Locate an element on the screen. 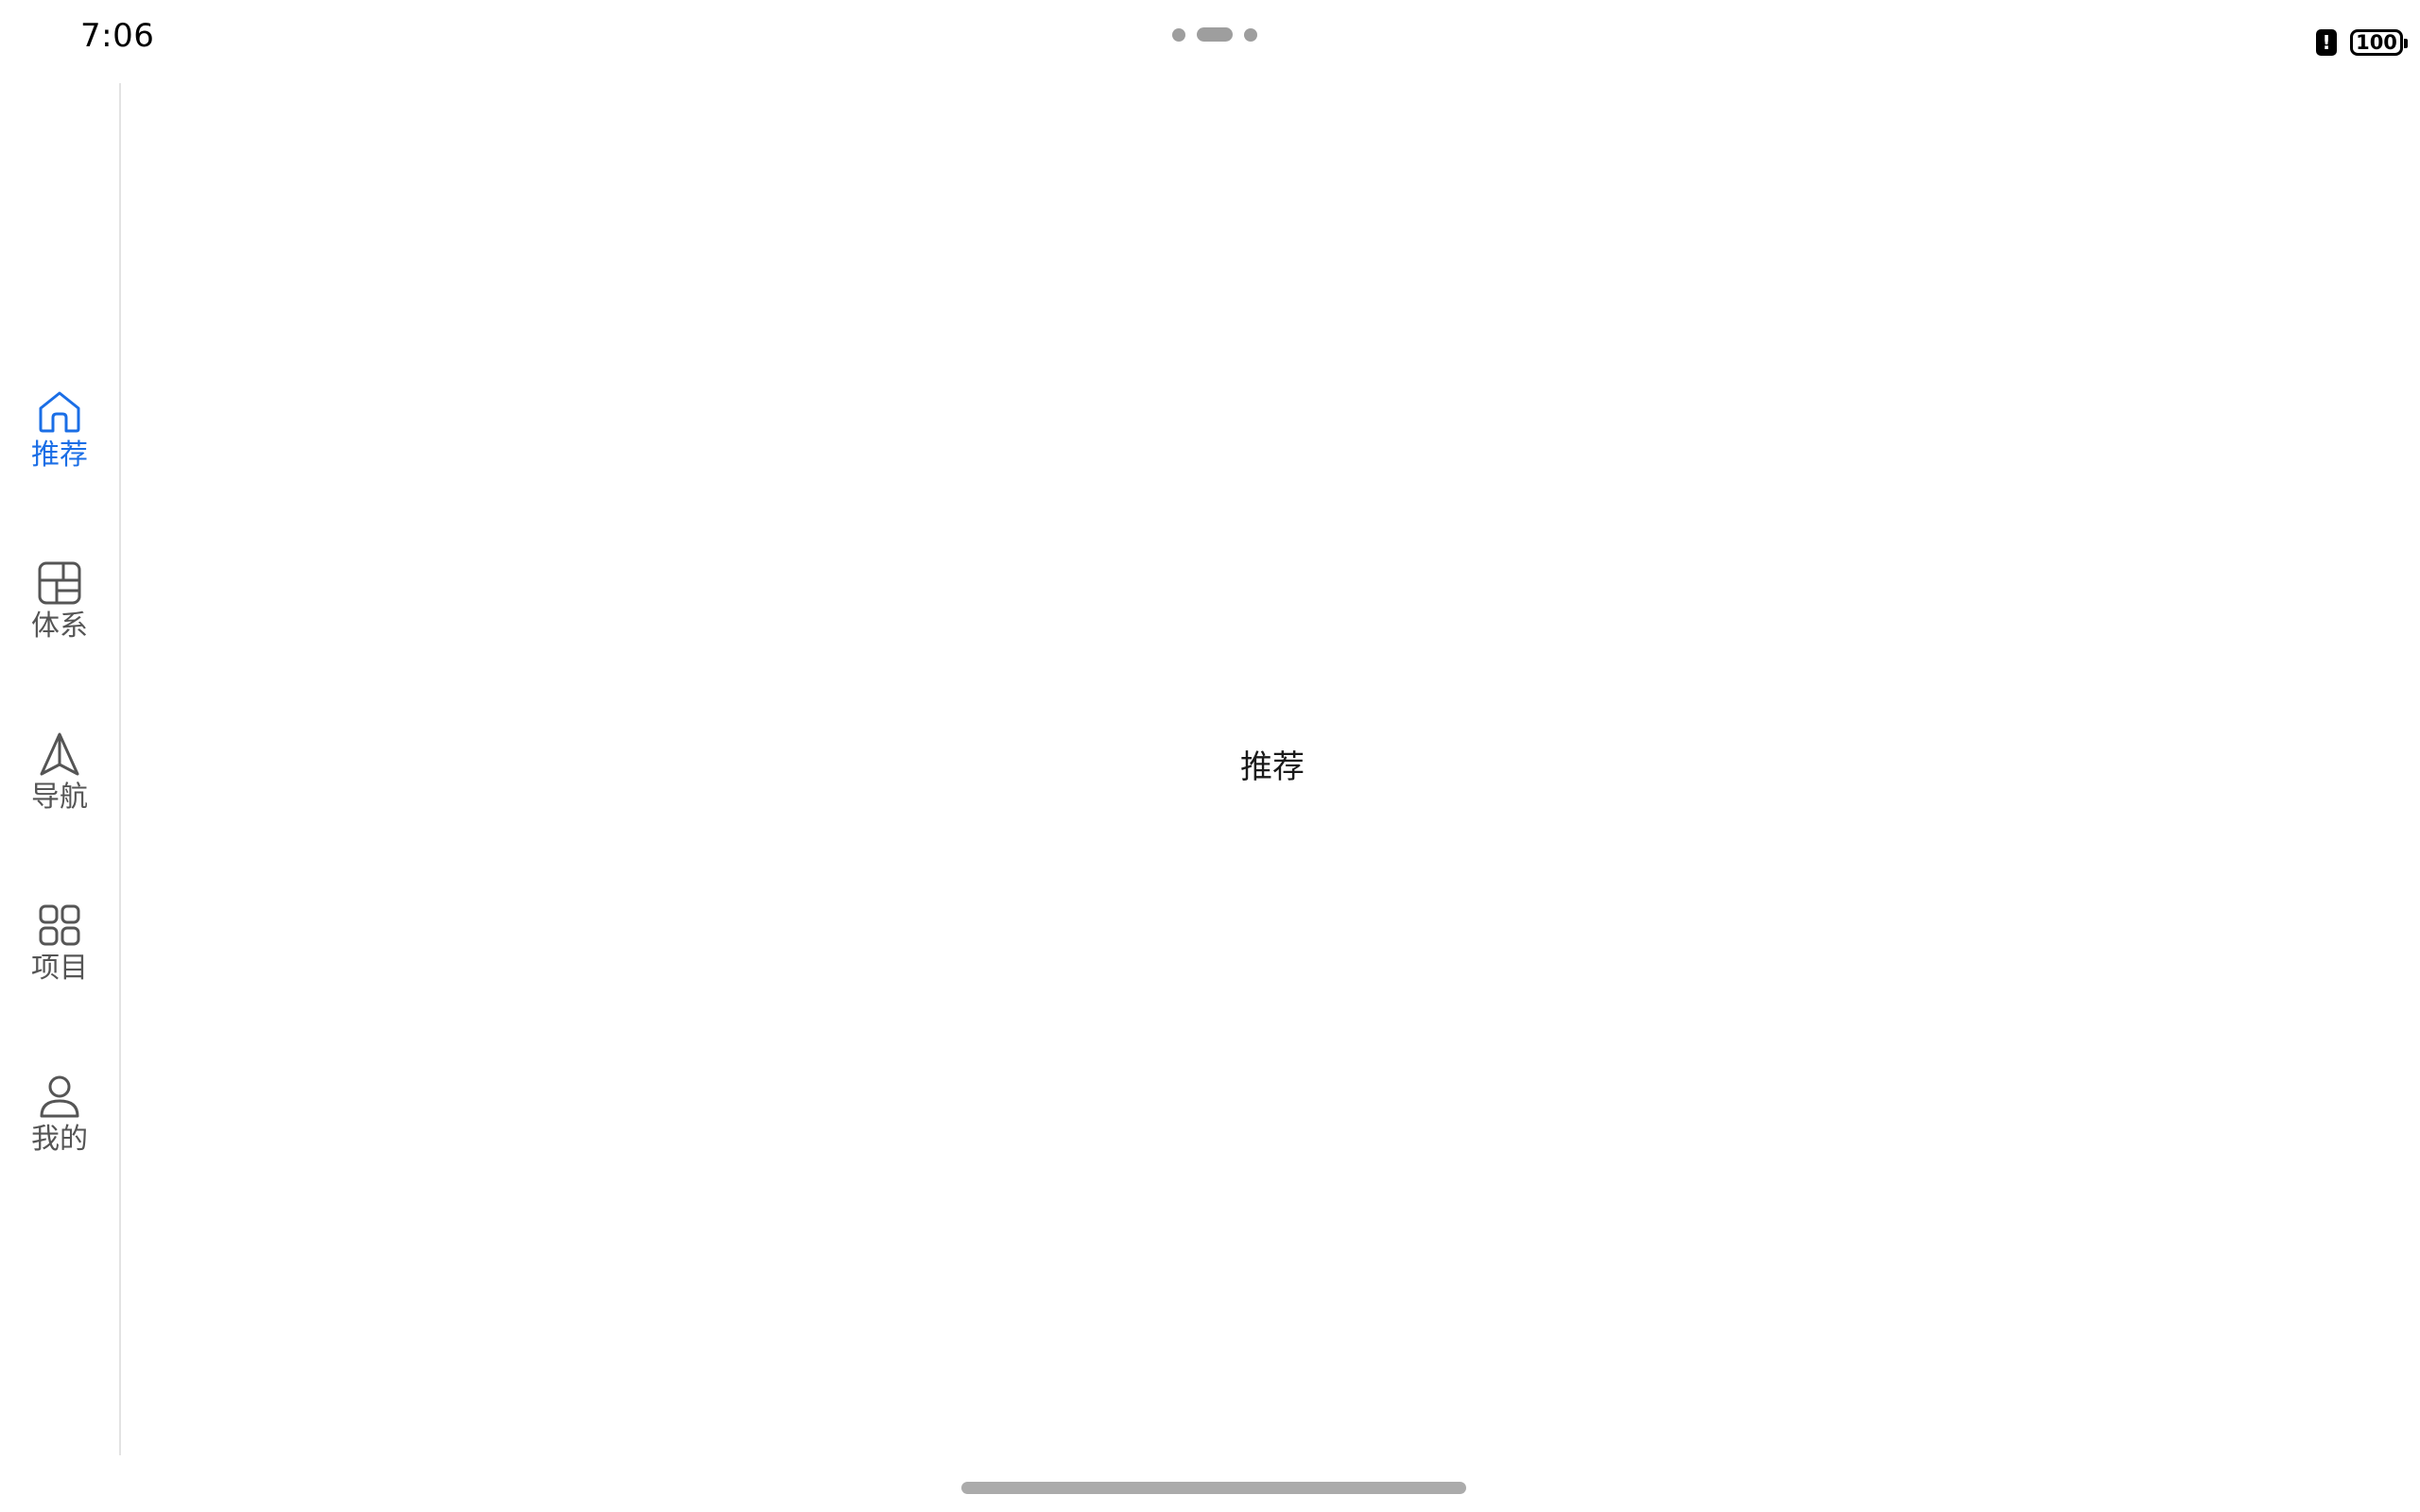  nav-item-label: 导航 is located at coordinates (59, 797).